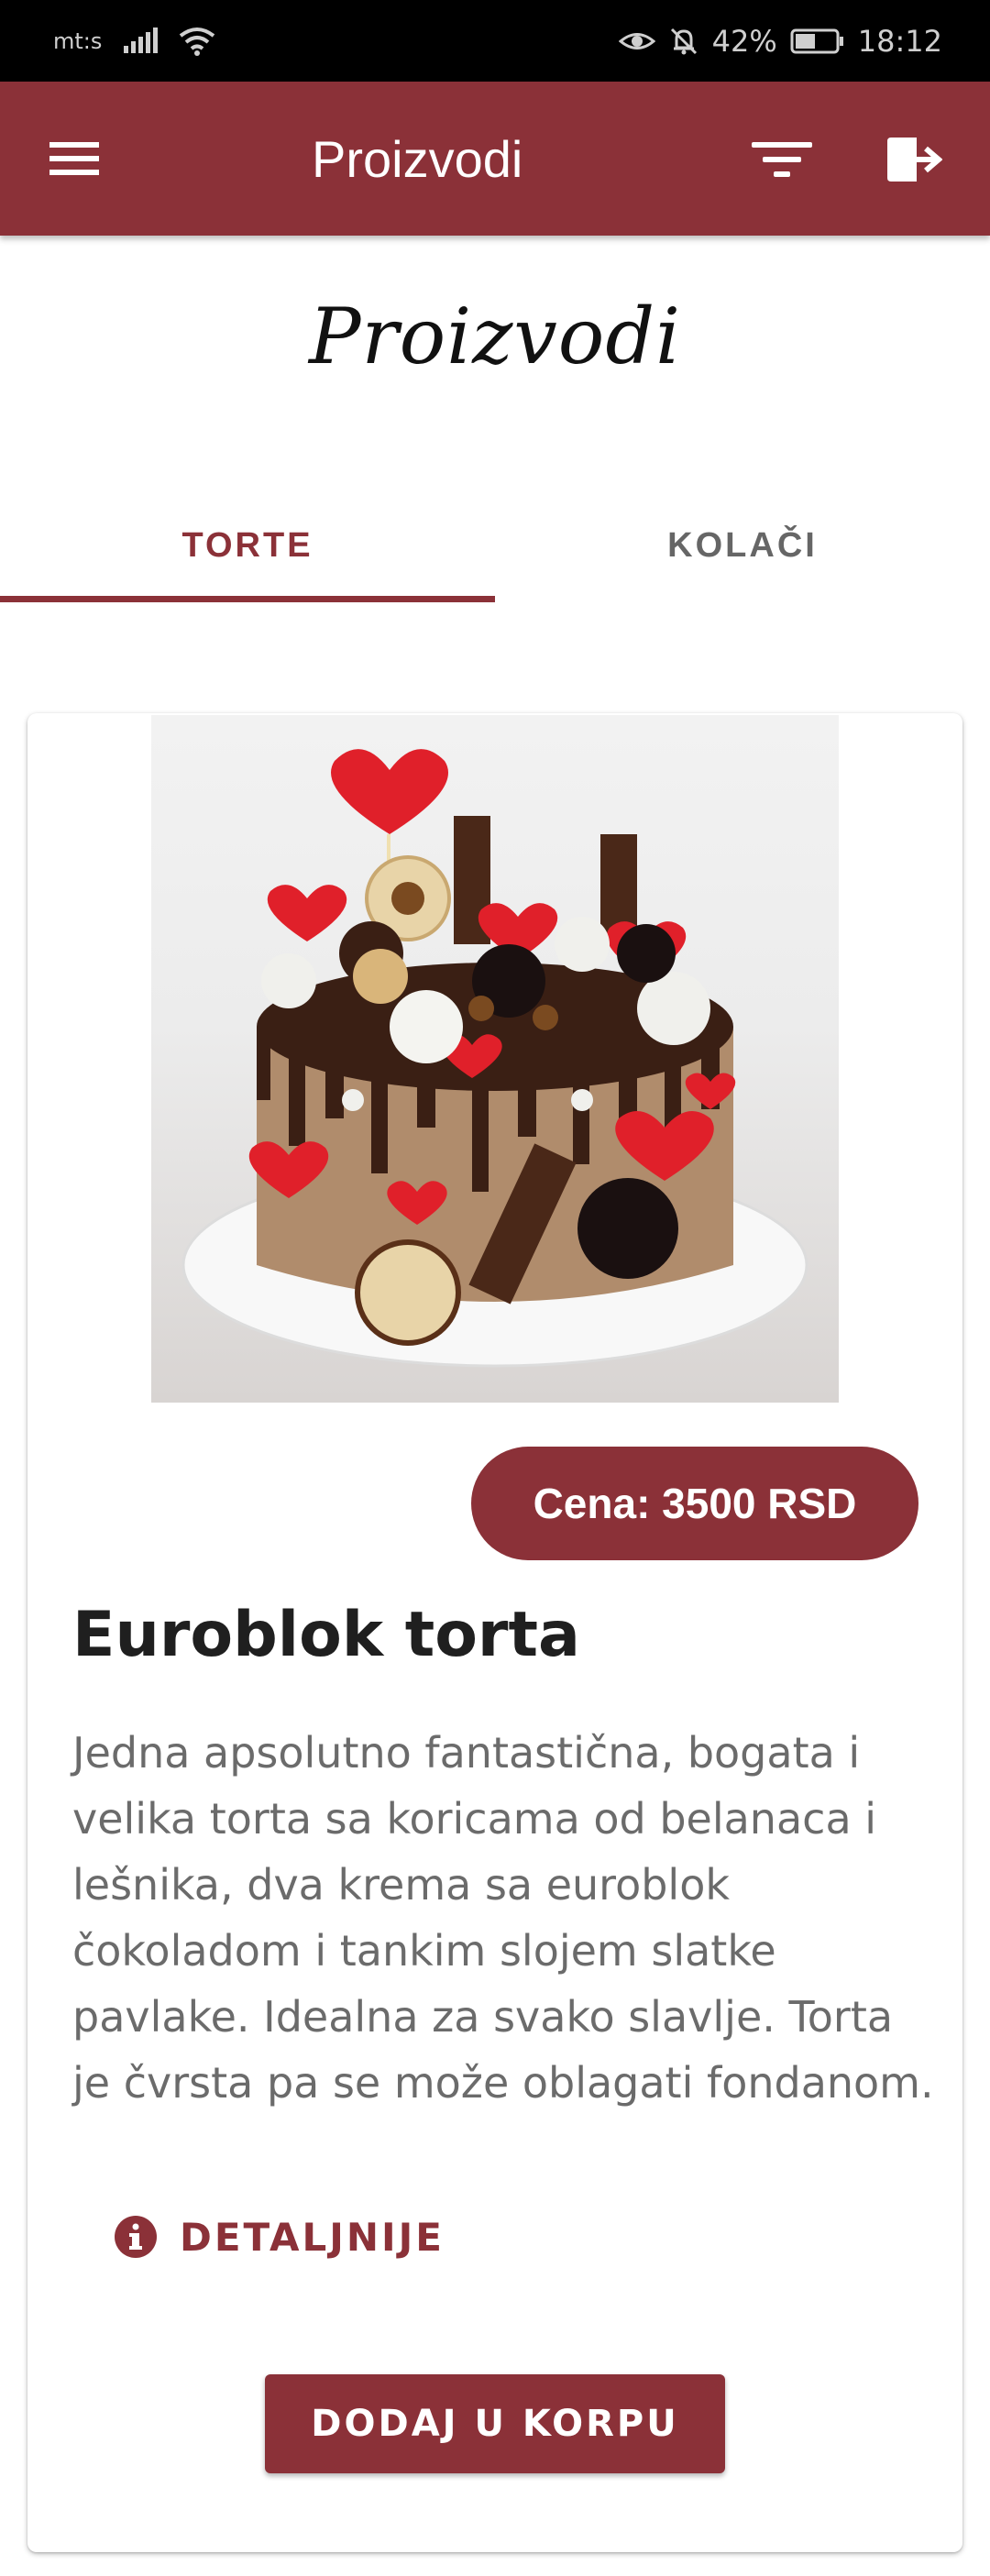  I want to click on status-right: 42% 18:12, so click(780, 41).